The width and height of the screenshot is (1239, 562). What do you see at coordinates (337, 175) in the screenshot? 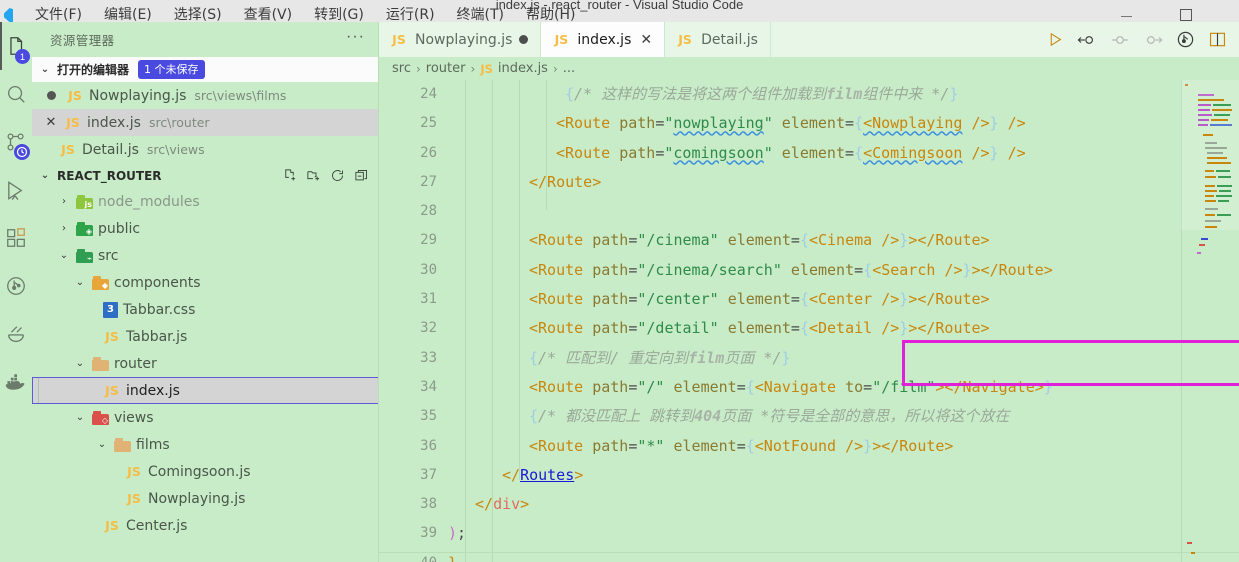
I see `refresh-icon` at bounding box center [337, 175].